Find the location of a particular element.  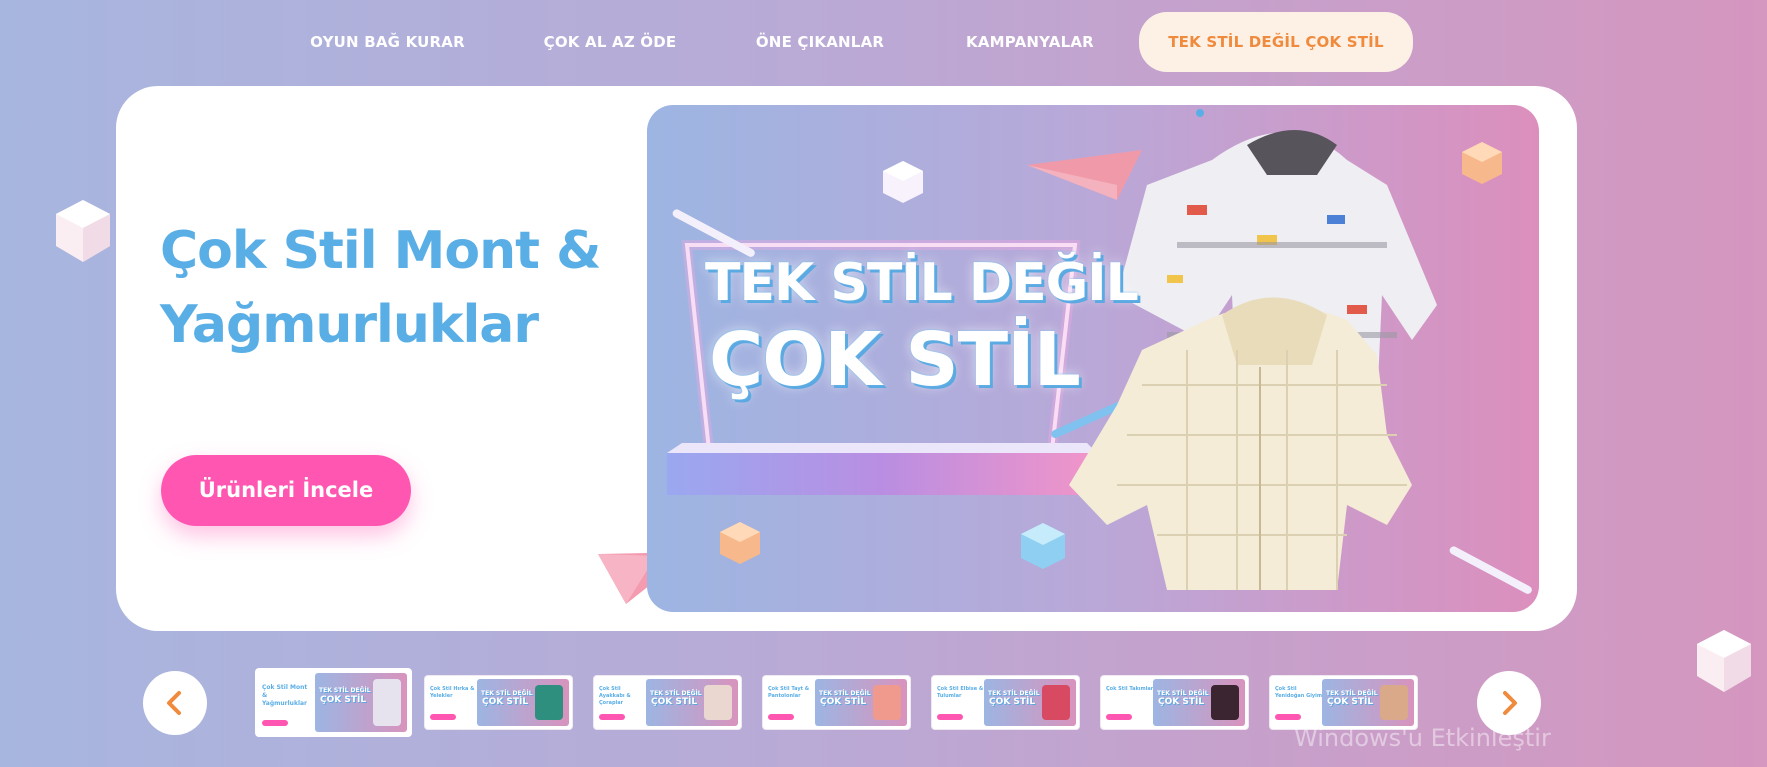

carousel-prev-button is located at coordinates (175, 703).